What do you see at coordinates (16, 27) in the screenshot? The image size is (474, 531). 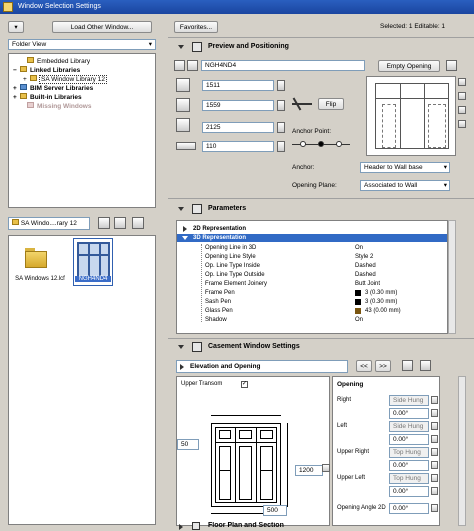 I see `library-manager-icon: ▾` at bounding box center [16, 27].